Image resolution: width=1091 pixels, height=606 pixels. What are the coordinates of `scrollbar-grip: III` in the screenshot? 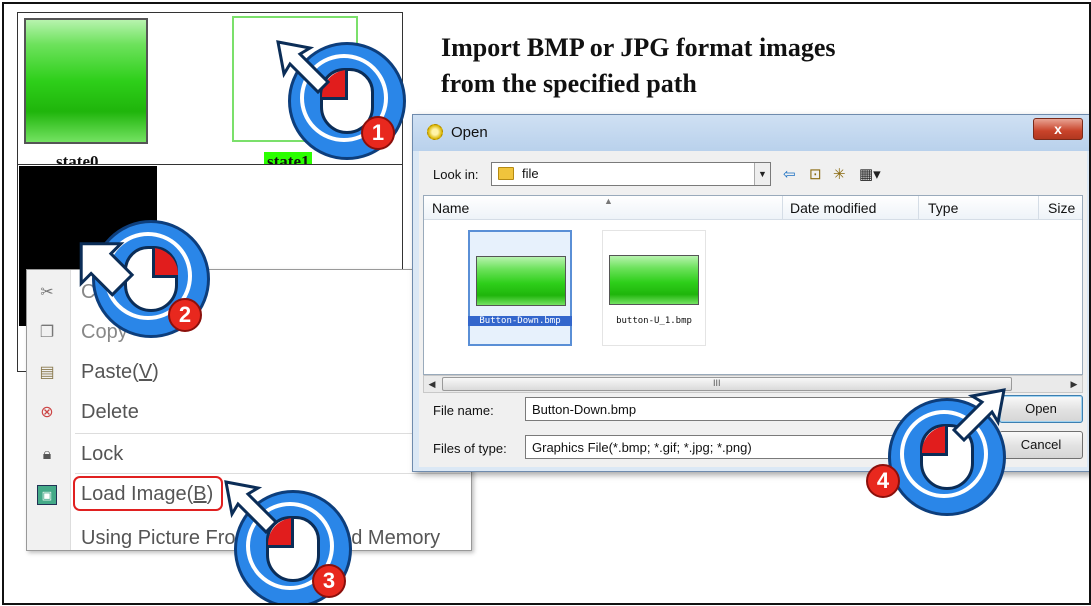 It's located at (717, 383).